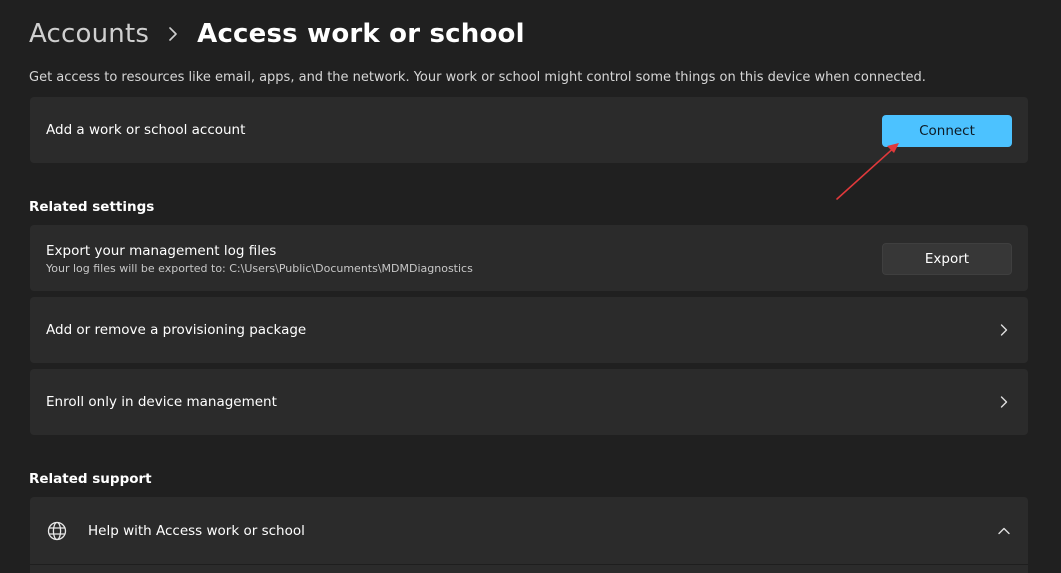 Image resolution: width=1061 pixels, height=573 pixels. What do you see at coordinates (57, 531) in the screenshot?
I see `globe-icon` at bounding box center [57, 531].